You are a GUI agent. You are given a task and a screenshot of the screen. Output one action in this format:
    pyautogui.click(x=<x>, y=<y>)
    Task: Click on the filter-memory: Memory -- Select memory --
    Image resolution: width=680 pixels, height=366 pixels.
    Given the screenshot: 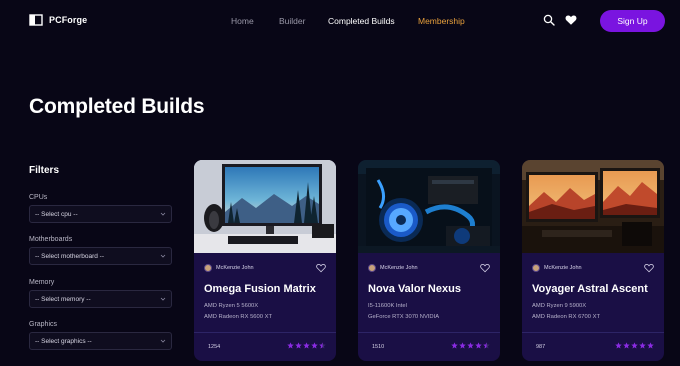 What is the action you would take?
    pyautogui.click(x=100, y=293)
    